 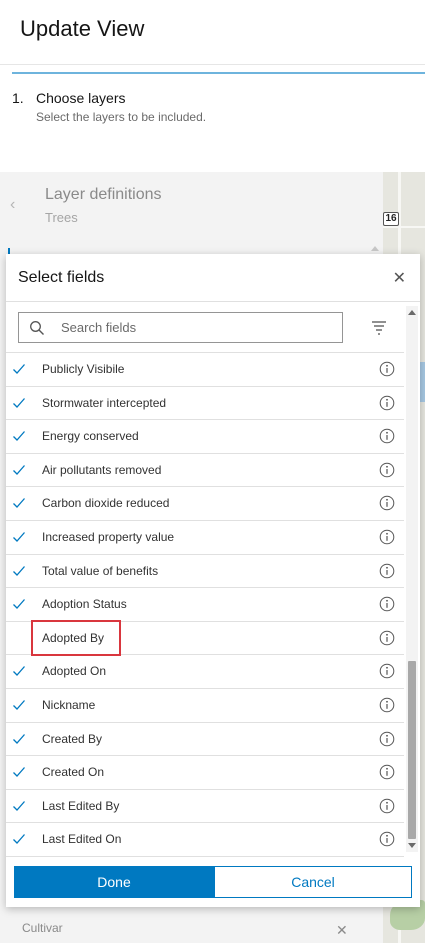 What do you see at coordinates (205, 504) in the screenshot?
I see `field-row: Carbon dioxide reduced` at bounding box center [205, 504].